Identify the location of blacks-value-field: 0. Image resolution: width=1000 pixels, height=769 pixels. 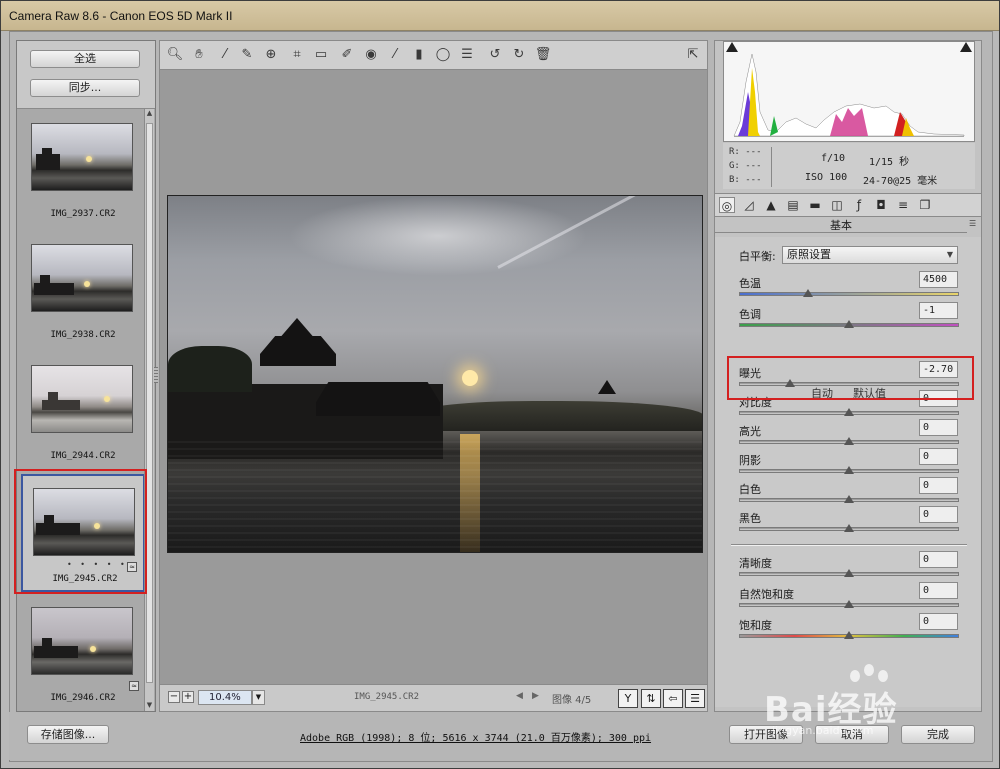
(938, 514).